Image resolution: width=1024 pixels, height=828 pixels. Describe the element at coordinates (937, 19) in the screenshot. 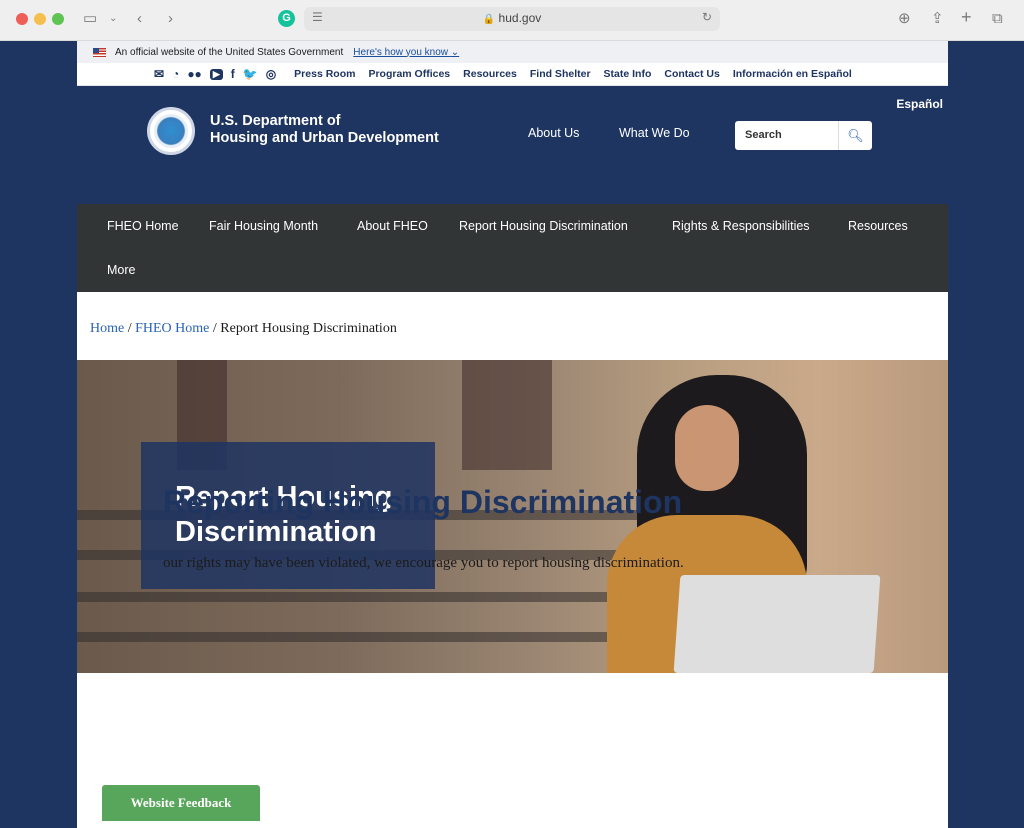

I see `share-icon: ⇪` at that location.